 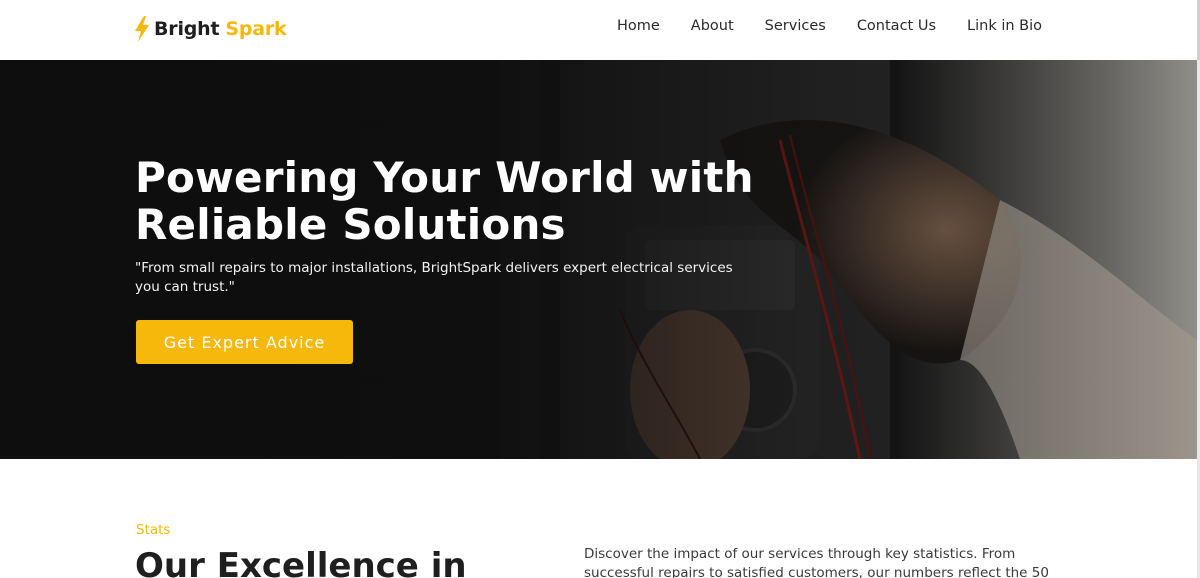 What do you see at coordinates (638, 26) in the screenshot?
I see `nav-item-home: Home` at bounding box center [638, 26].